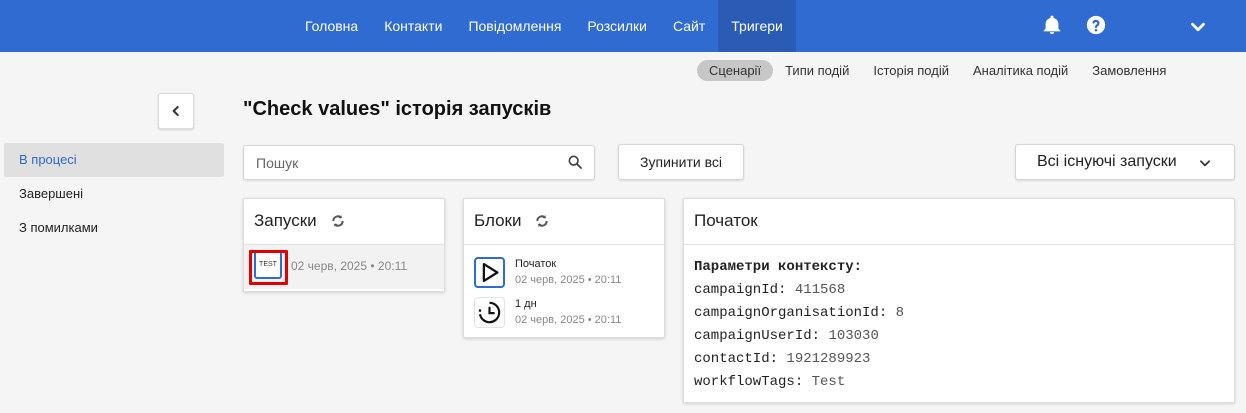 The width and height of the screenshot is (1246, 413). I want to click on sidebar-item-completed: Завершені, so click(114, 194).